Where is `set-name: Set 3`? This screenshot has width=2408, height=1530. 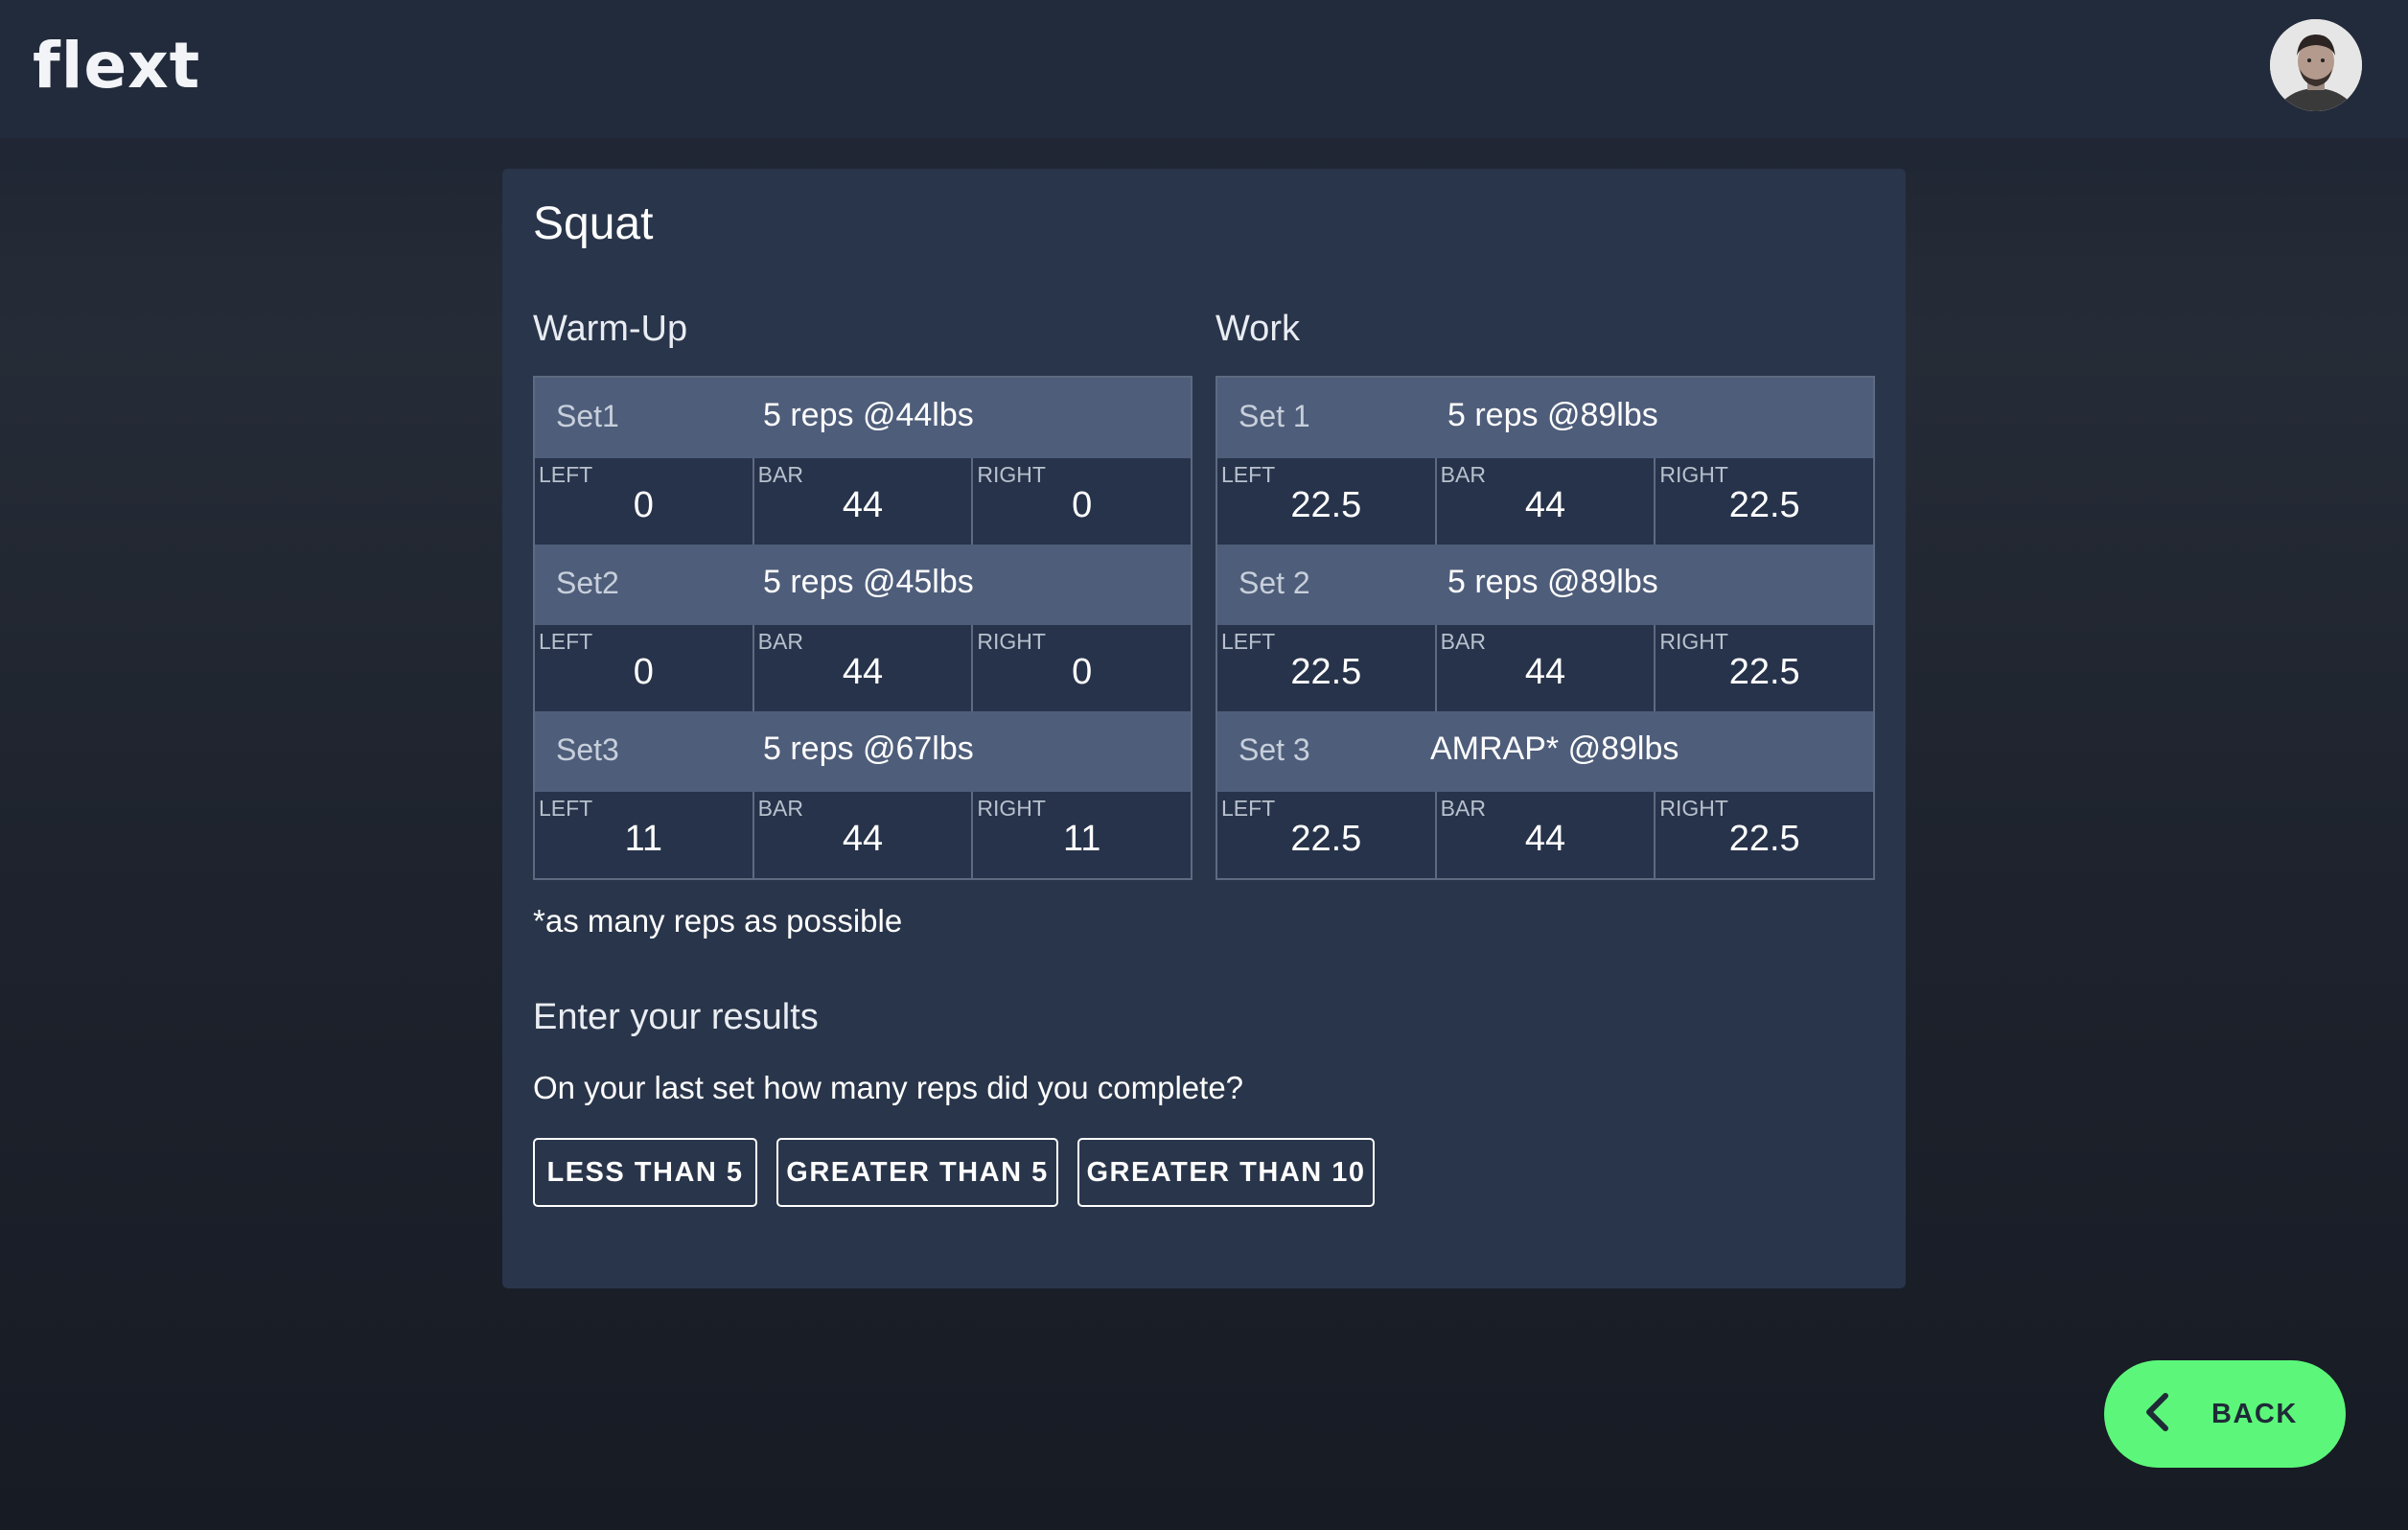 set-name: Set 3 is located at coordinates (1274, 750).